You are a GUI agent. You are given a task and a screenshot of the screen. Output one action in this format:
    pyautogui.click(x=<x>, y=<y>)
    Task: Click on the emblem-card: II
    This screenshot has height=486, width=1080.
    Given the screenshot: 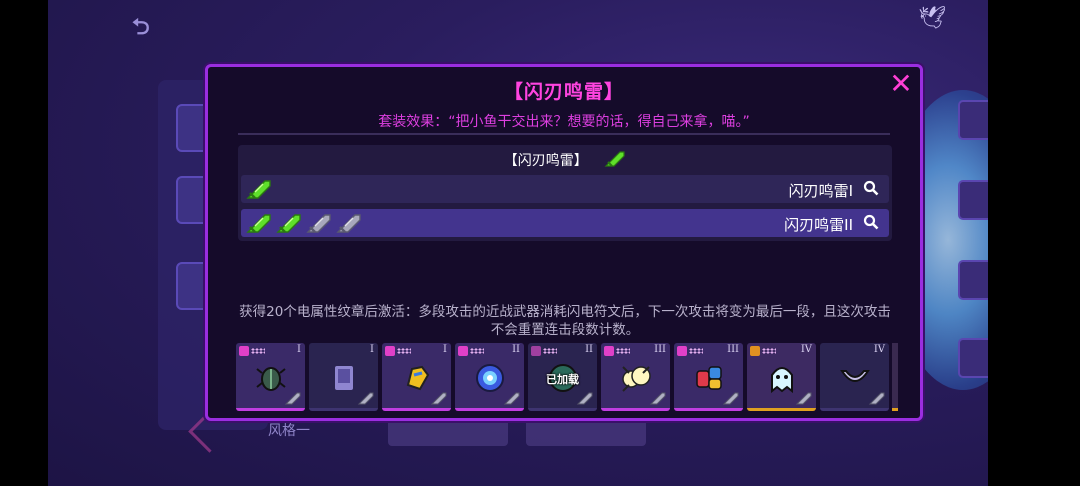 What is the action you would take?
    pyautogui.click(x=489, y=377)
    